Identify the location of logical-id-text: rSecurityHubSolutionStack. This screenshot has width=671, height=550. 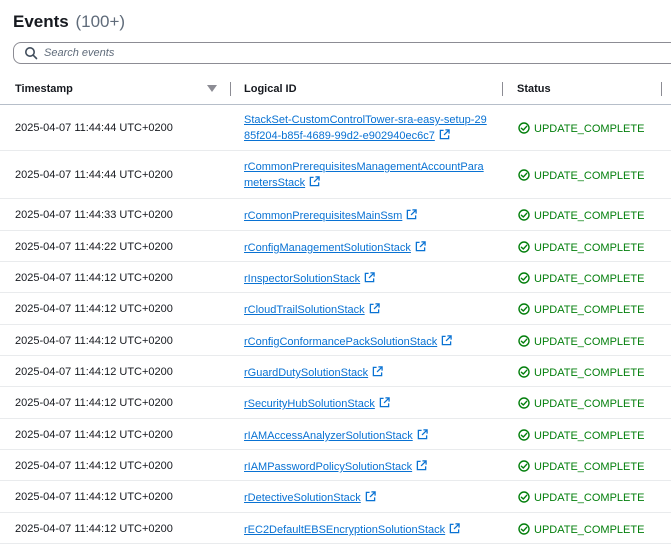
(309, 404).